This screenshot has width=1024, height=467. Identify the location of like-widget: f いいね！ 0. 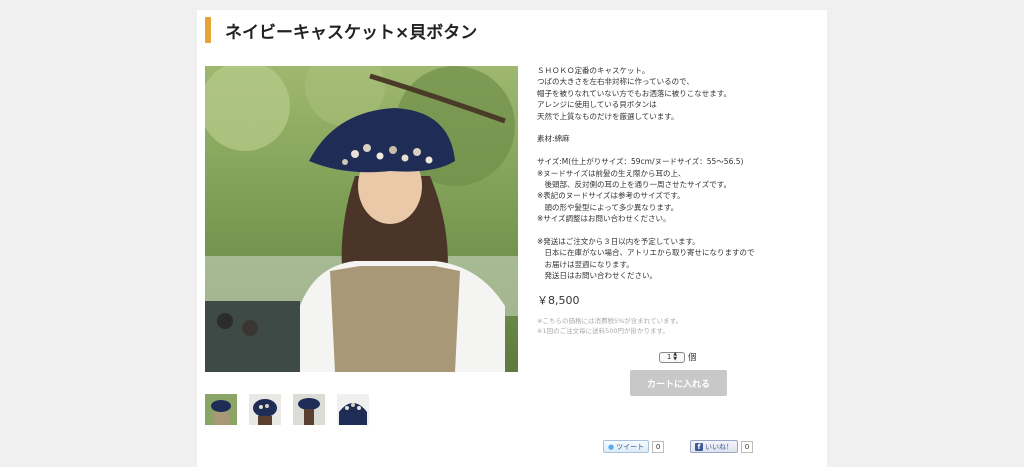
(721, 446).